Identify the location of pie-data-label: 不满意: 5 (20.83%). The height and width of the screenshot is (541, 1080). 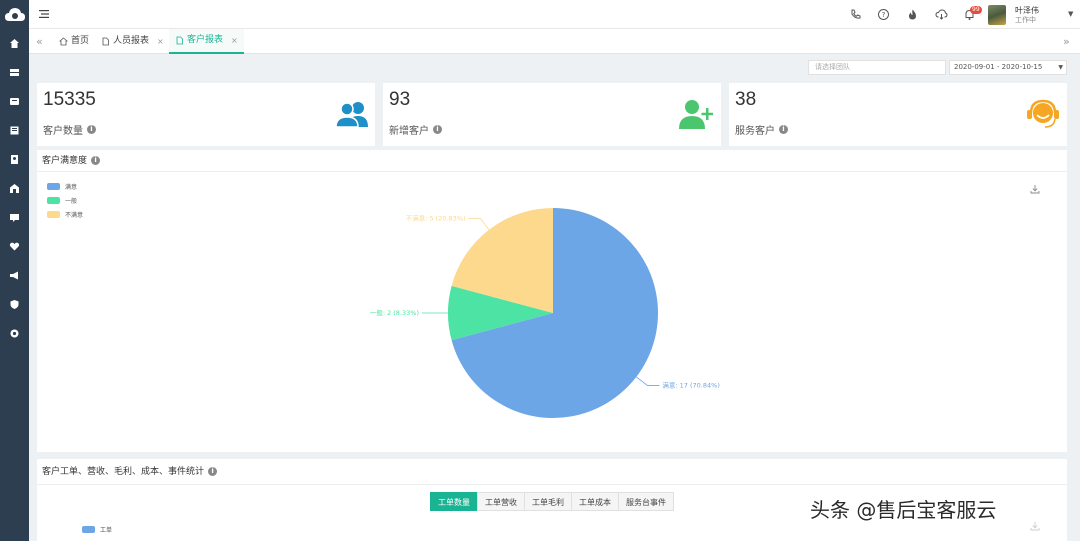
(436, 218).